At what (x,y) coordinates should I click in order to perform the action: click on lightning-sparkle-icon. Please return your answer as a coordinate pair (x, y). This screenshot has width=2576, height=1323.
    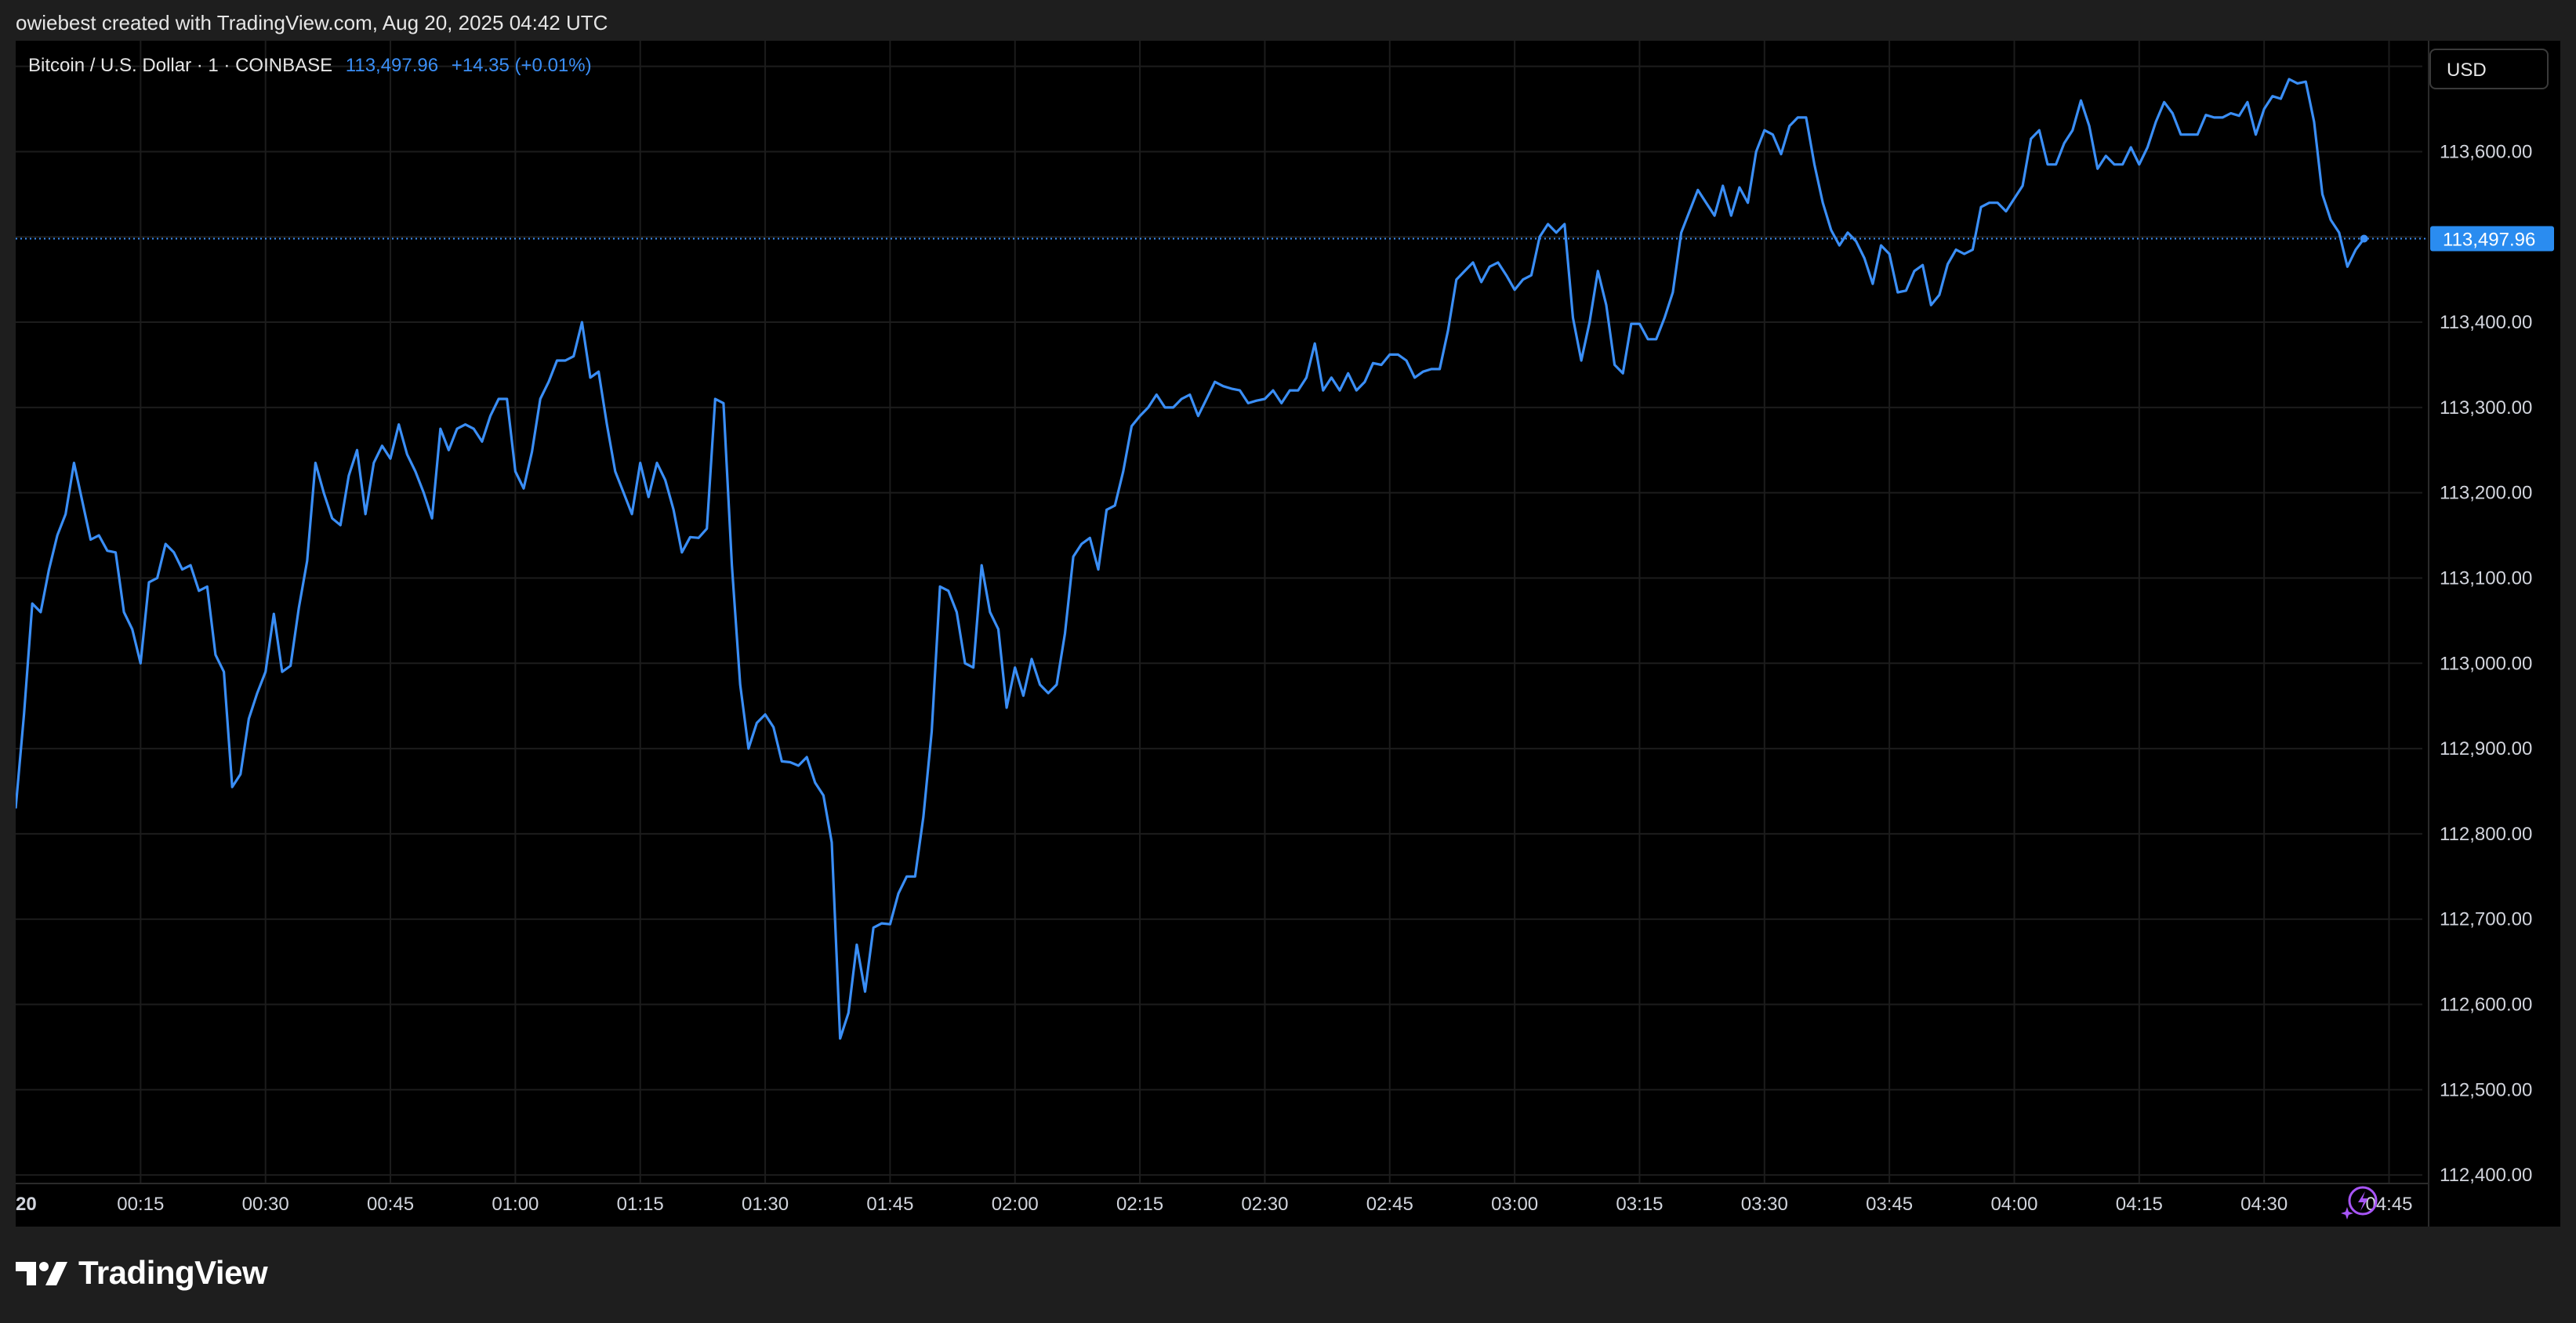
    Looking at the image, I should click on (2361, 1203).